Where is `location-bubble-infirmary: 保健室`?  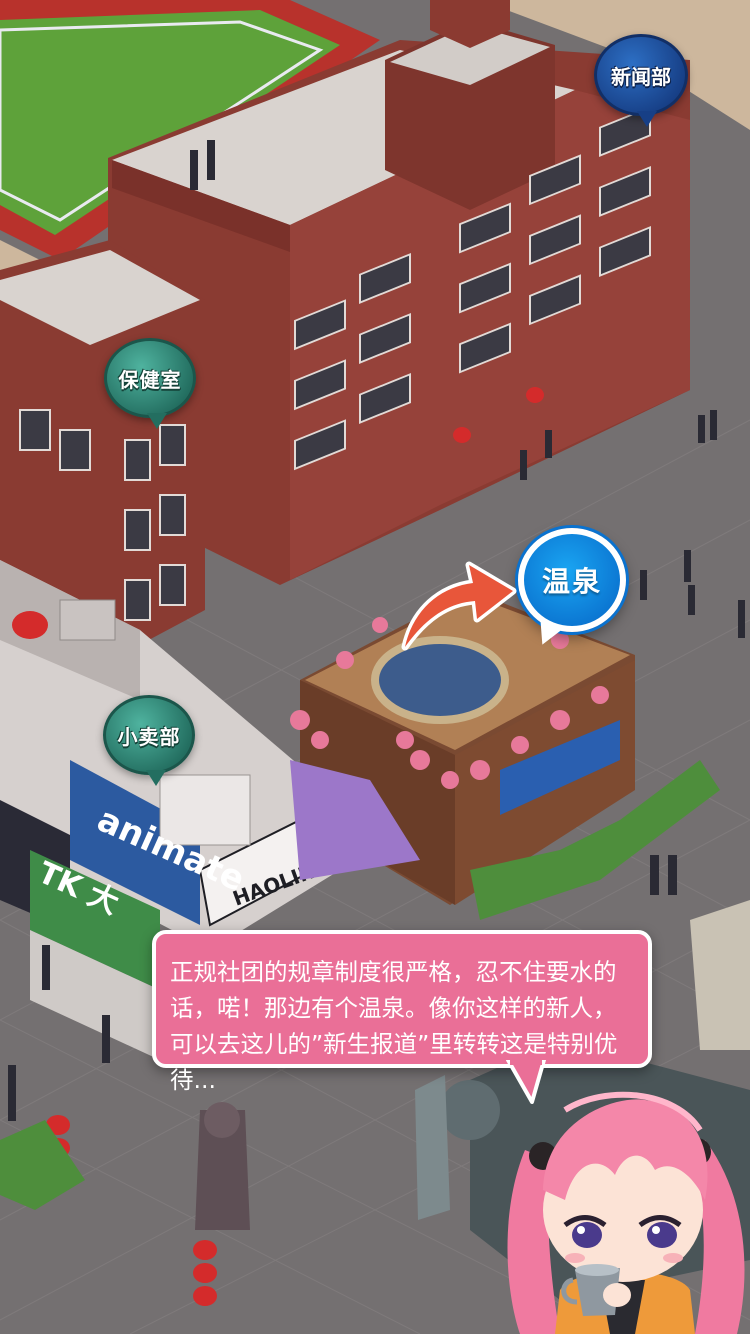
location-bubble-infirmary: 保健室 is located at coordinates (150, 383).